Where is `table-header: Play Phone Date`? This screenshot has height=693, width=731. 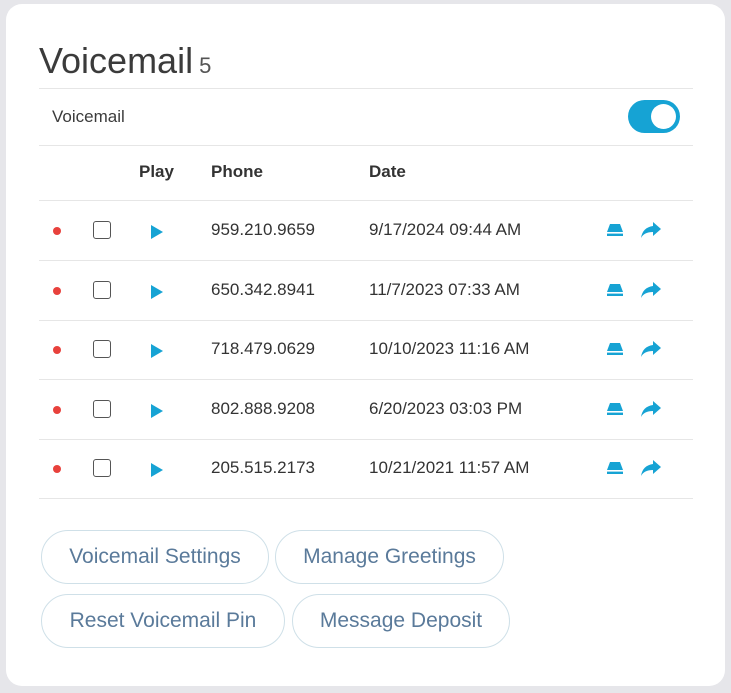
table-header: Play Phone Date is located at coordinates (366, 172).